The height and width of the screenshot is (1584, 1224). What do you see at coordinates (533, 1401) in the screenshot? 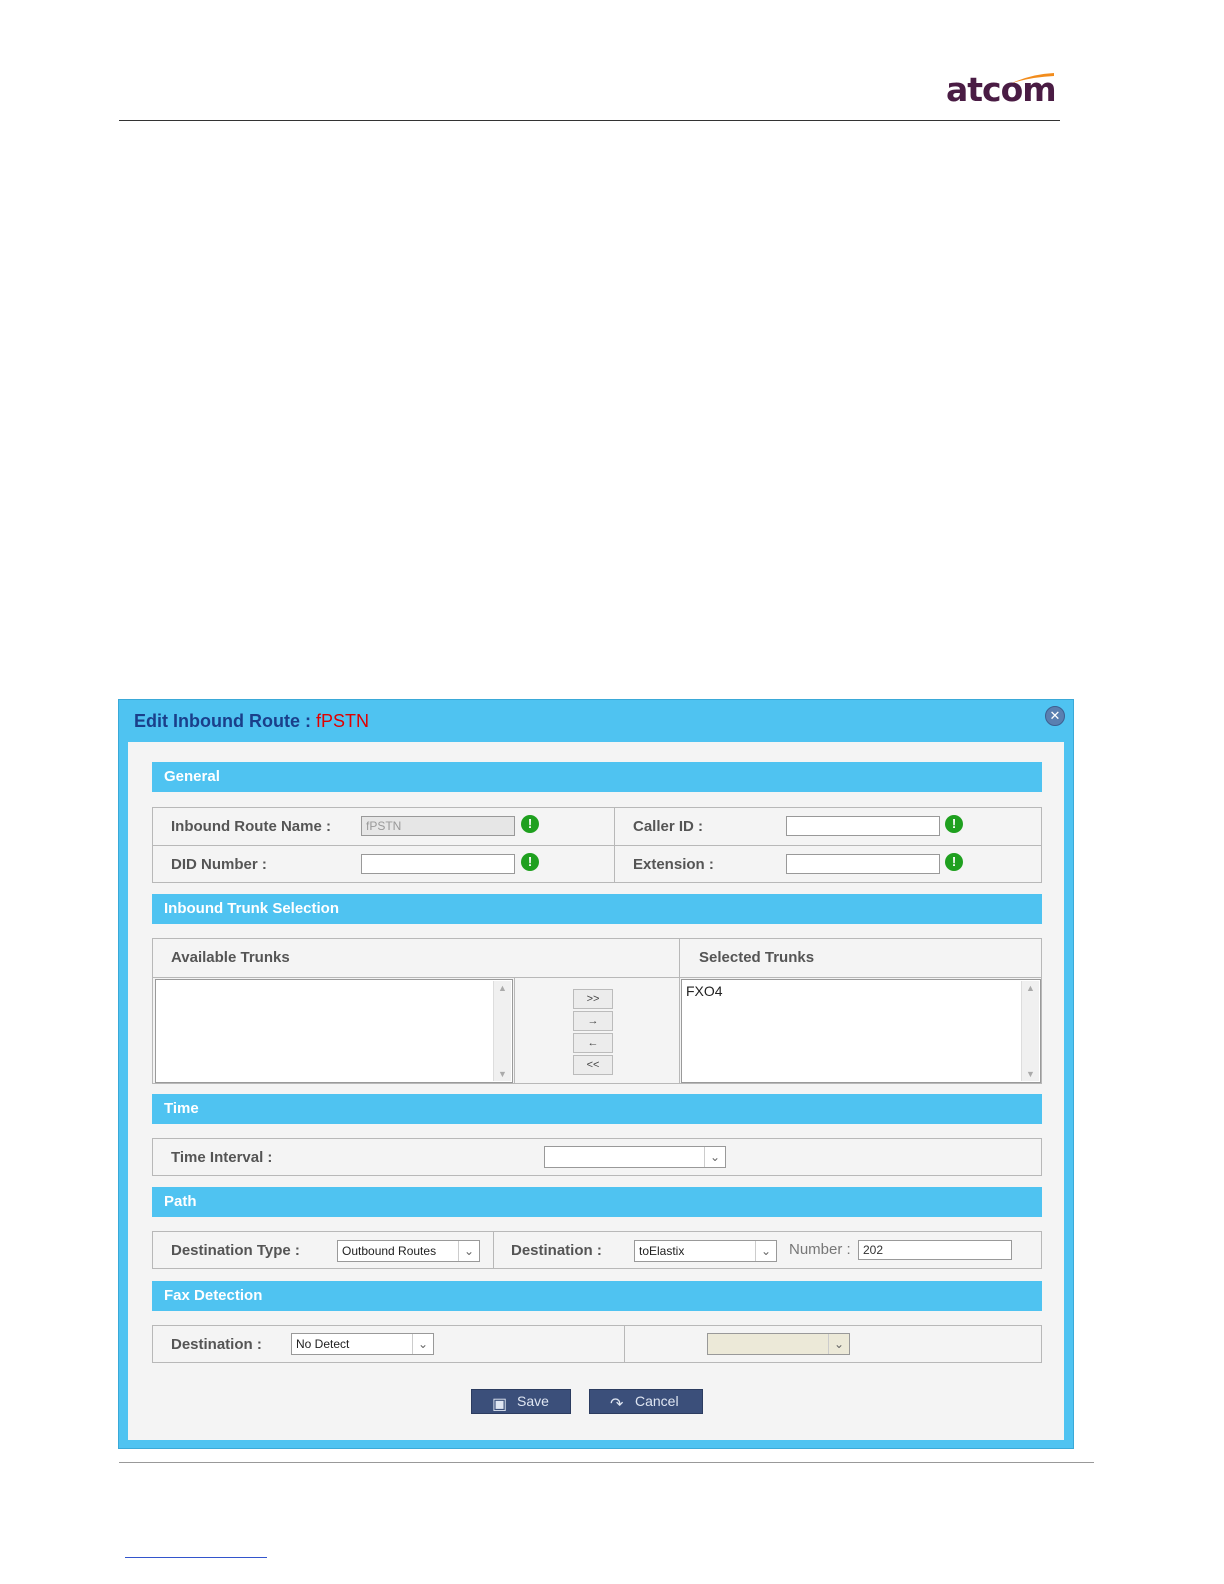
I see `save-label: Save` at bounding box center [533, 1401].